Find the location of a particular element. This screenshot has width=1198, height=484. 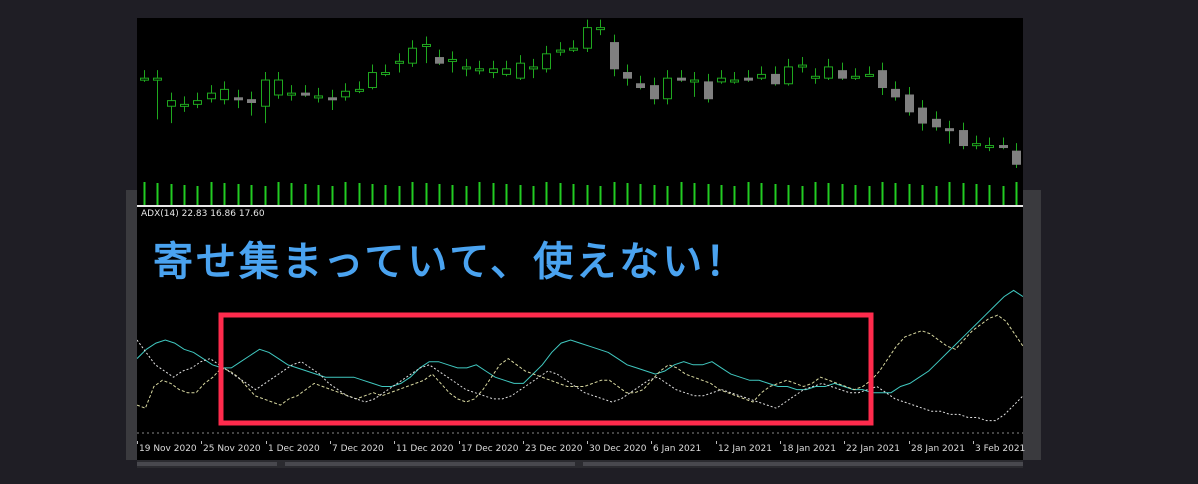

time-tick-label: 18 Jan 2021 is located at coordinates (809, 449).